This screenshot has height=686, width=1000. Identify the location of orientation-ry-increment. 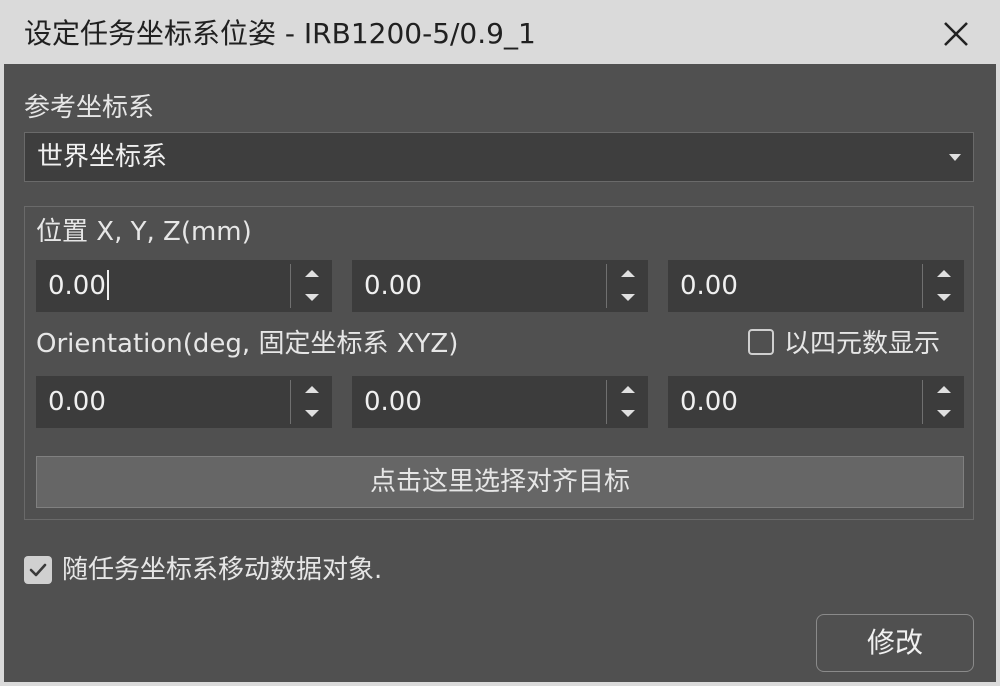
(628, 389).